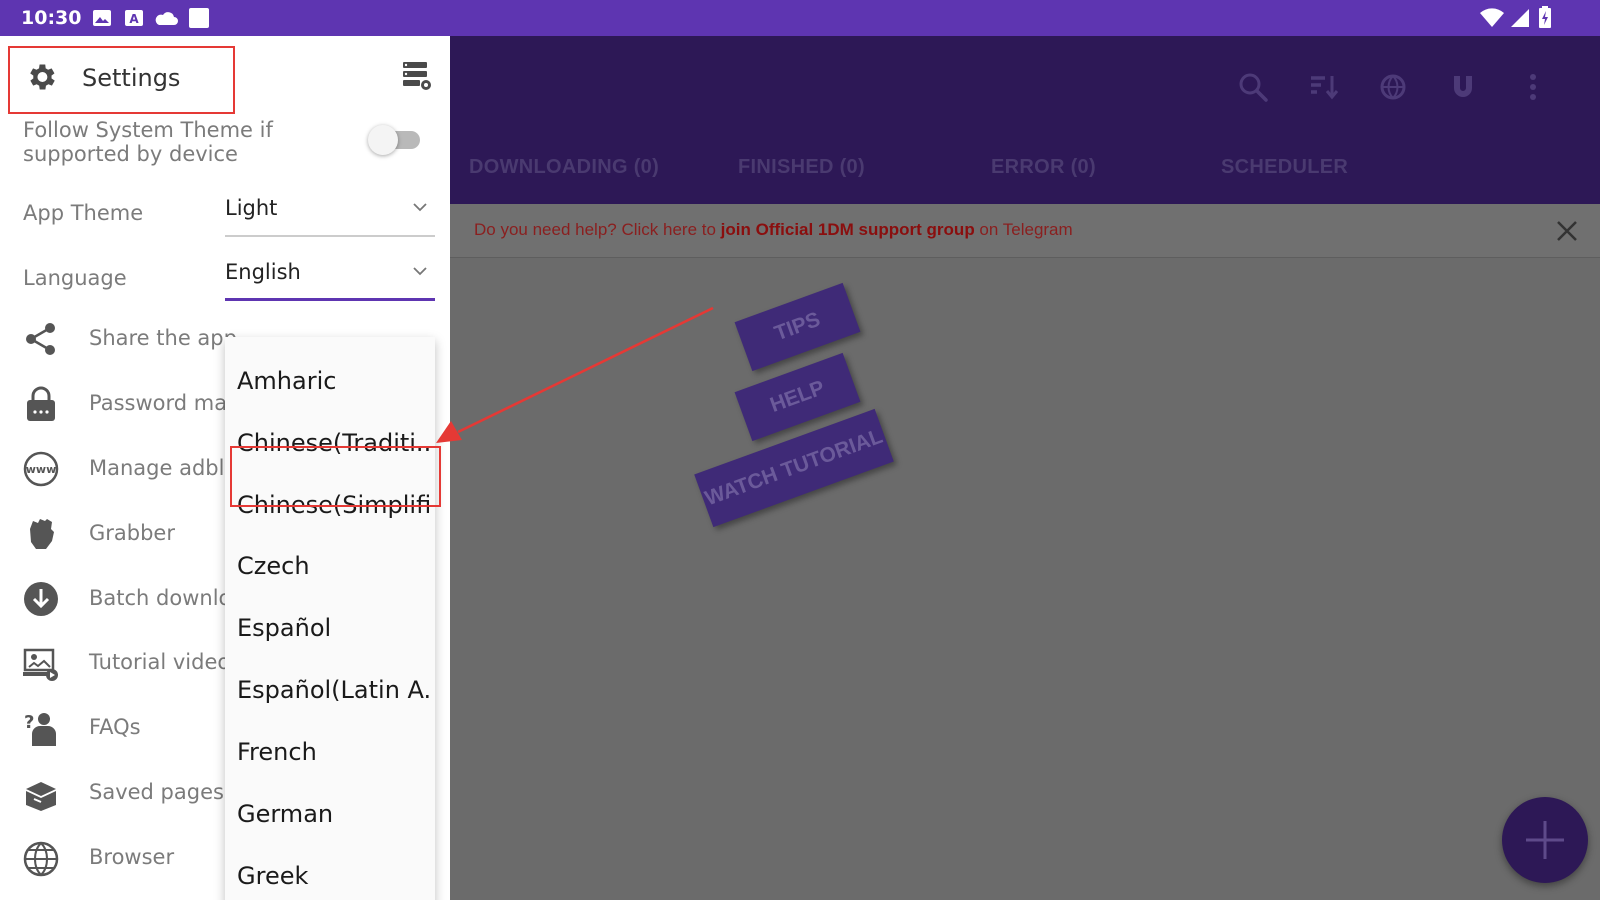 This screenshot has height=900, width=1600. Describe the element at coordinates (51, 18) in the screenshot. I see `status-time: 10:30` at that location.